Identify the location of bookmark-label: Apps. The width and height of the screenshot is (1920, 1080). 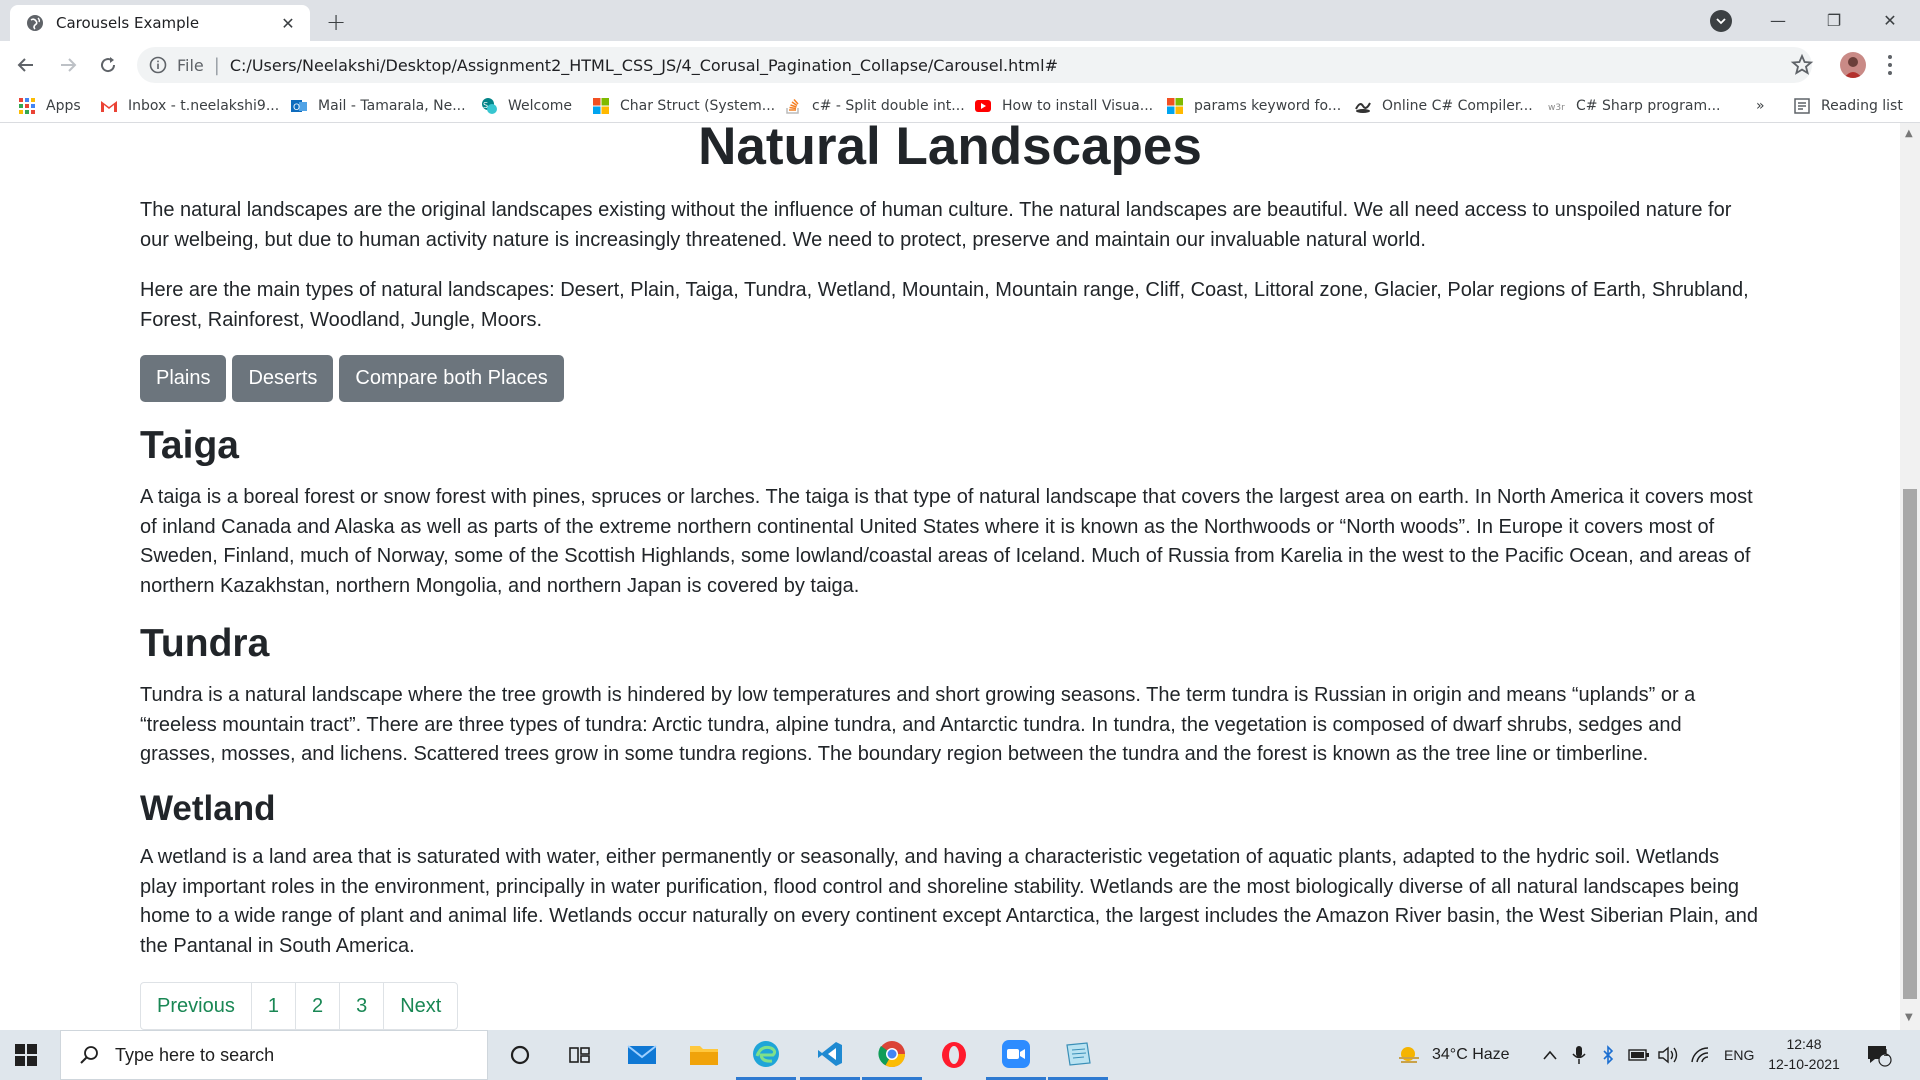
(63, 106).